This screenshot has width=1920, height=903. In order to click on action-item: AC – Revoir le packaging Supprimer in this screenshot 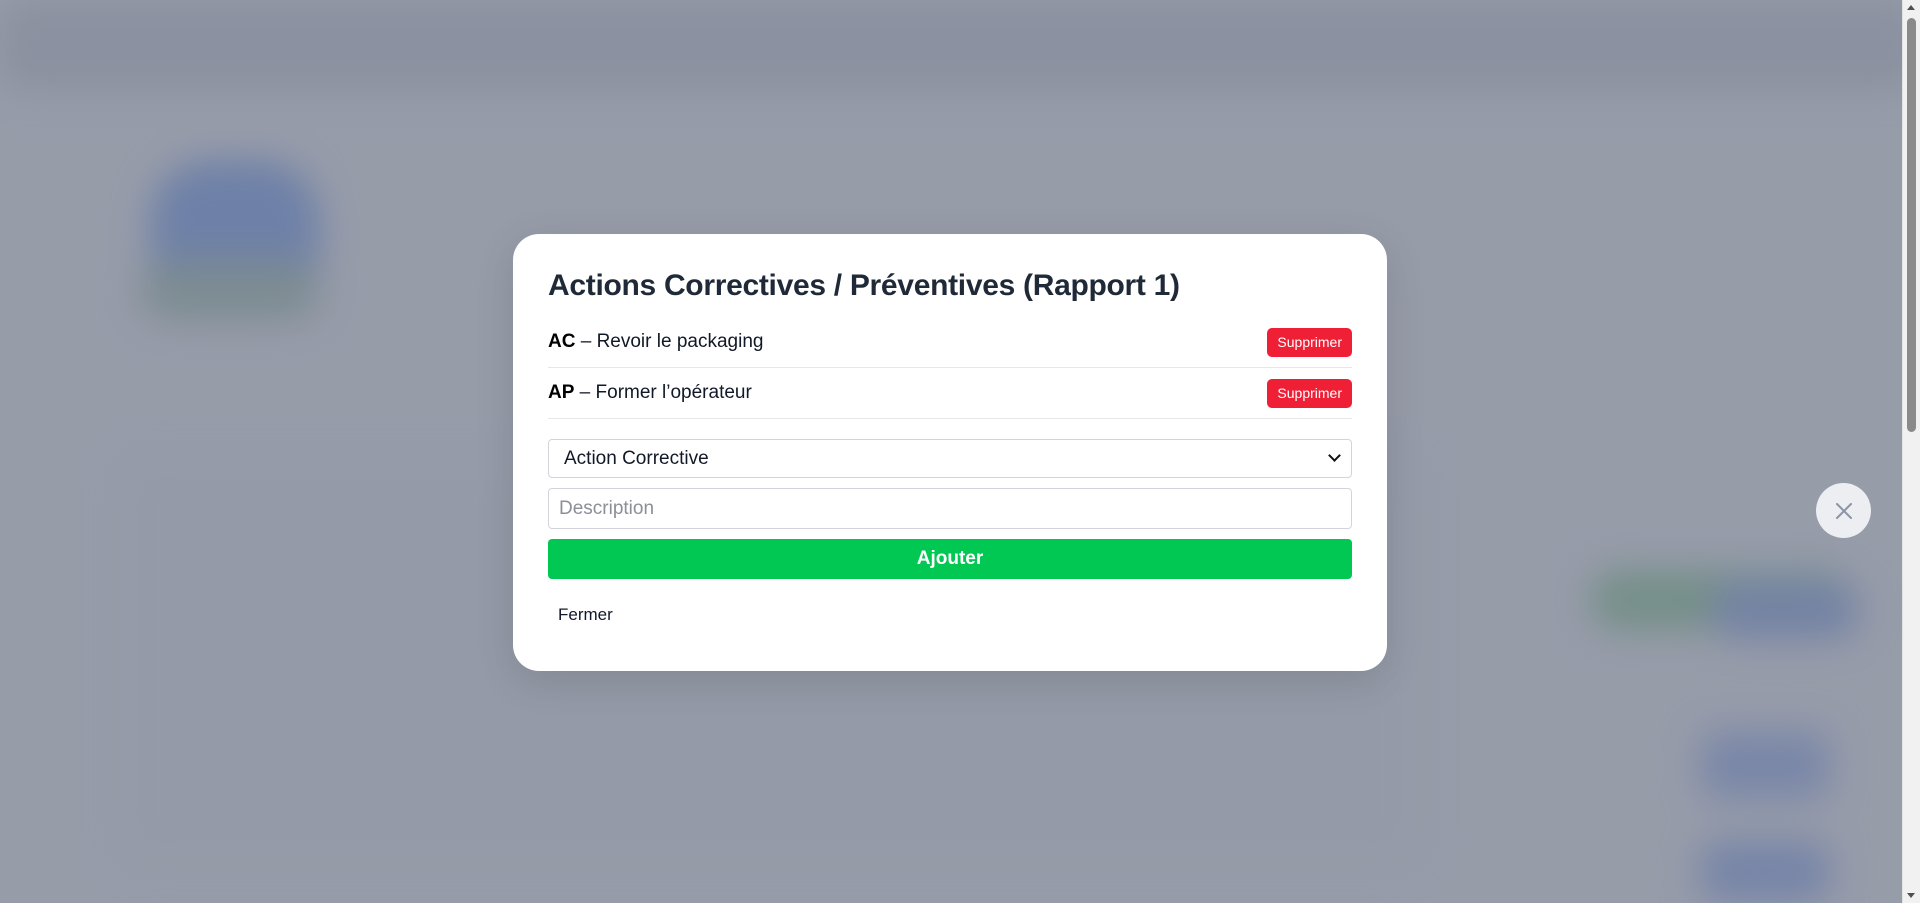, I will do `click(950, 342)`.